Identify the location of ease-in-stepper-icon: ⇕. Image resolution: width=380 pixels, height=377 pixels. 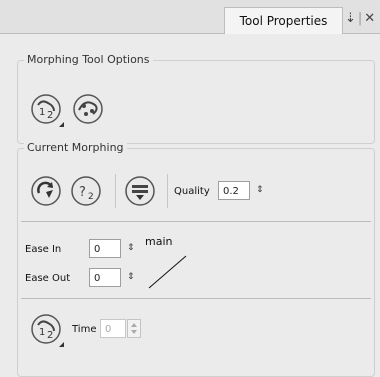
(131, 248).